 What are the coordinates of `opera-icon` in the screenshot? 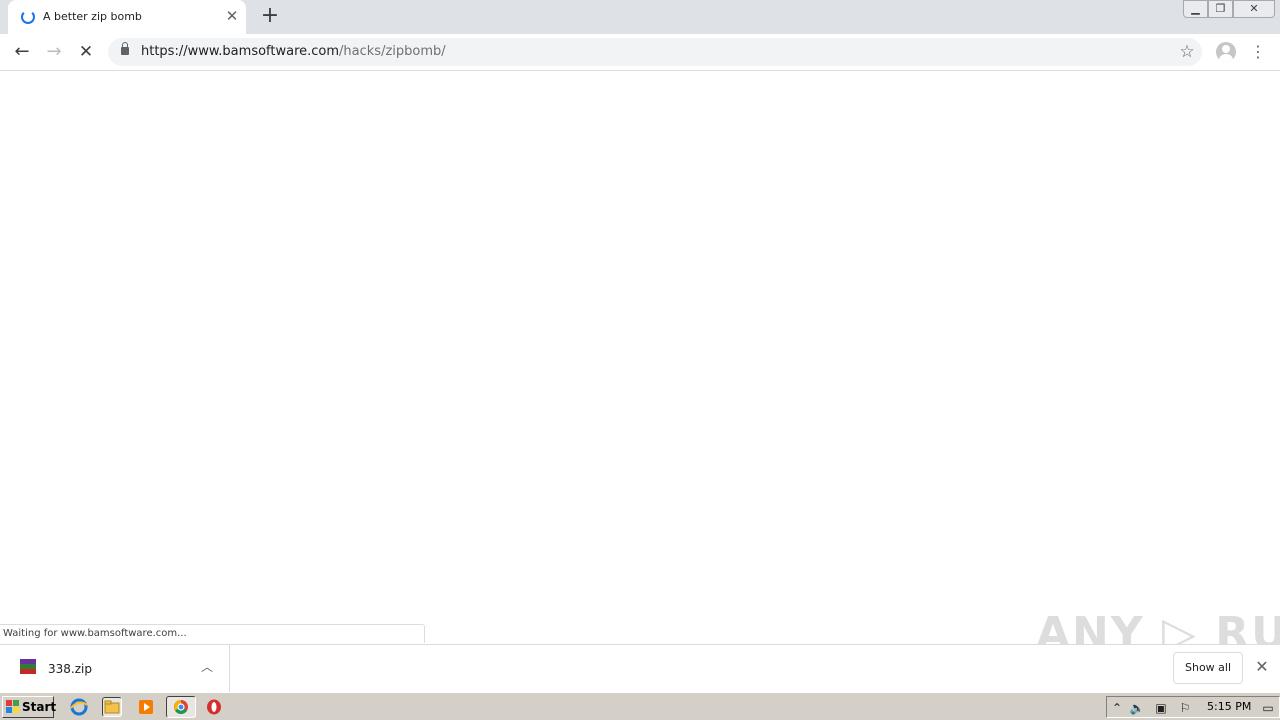 It's located at (214, 707).